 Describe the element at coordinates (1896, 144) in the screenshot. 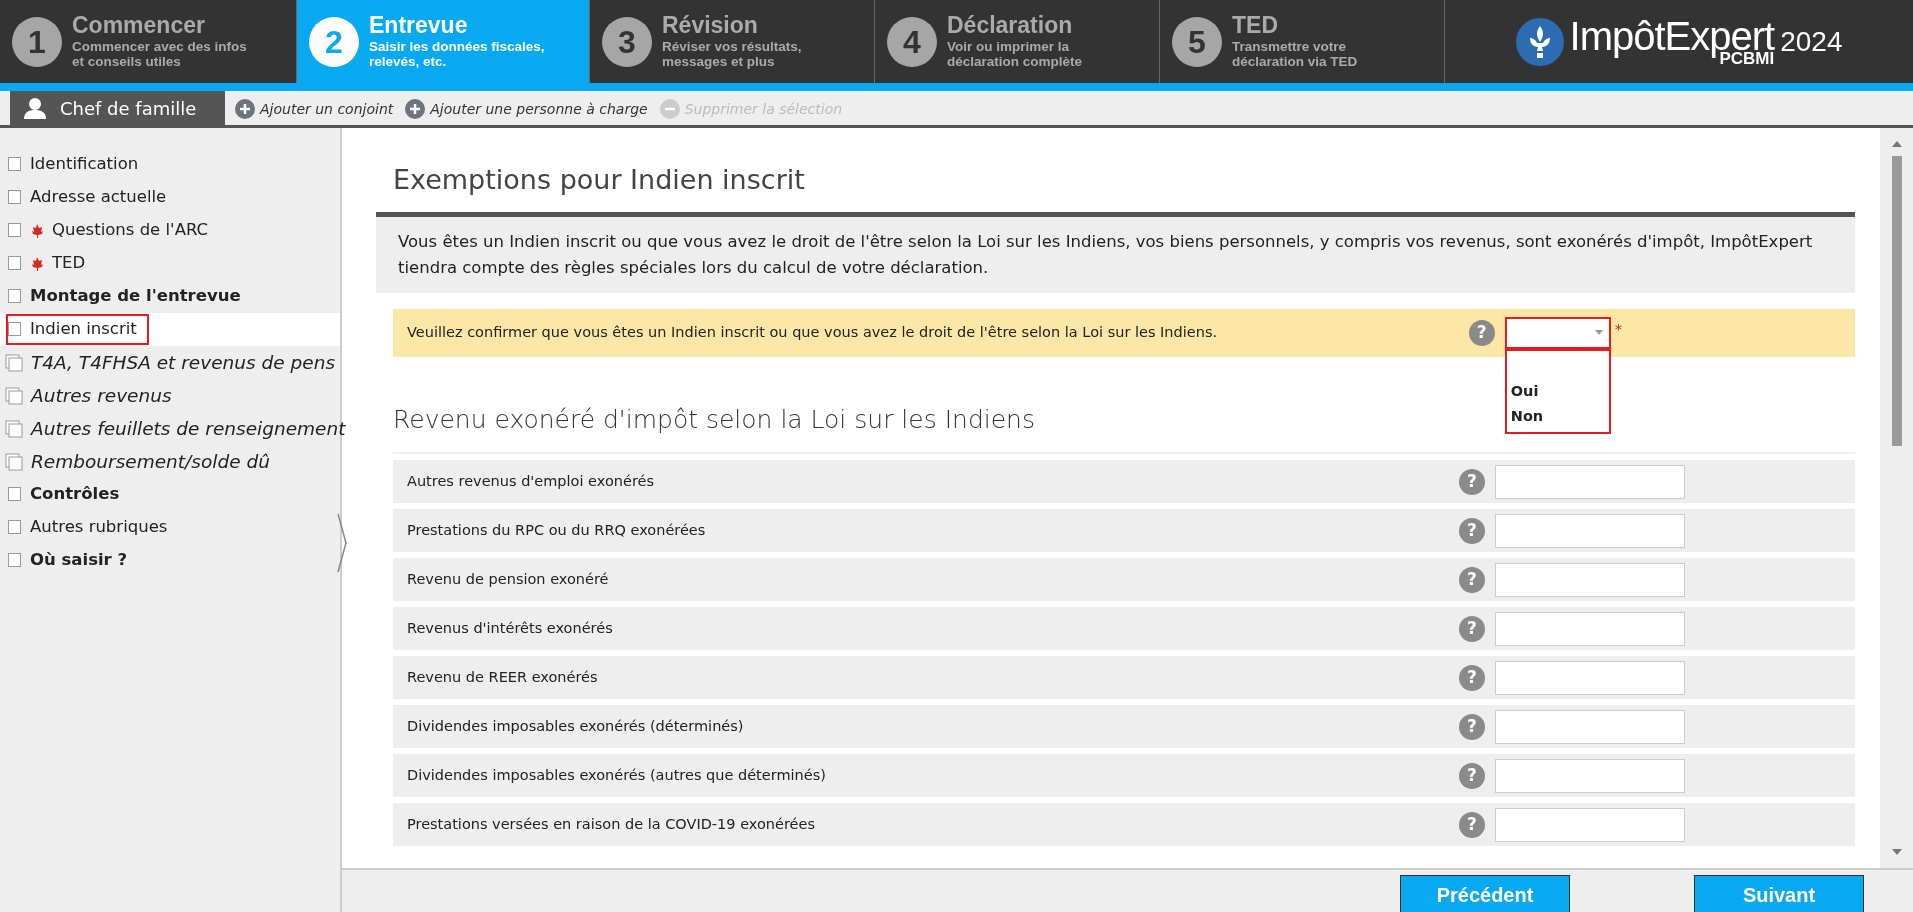

I see `scroll-up-icon` at that location.